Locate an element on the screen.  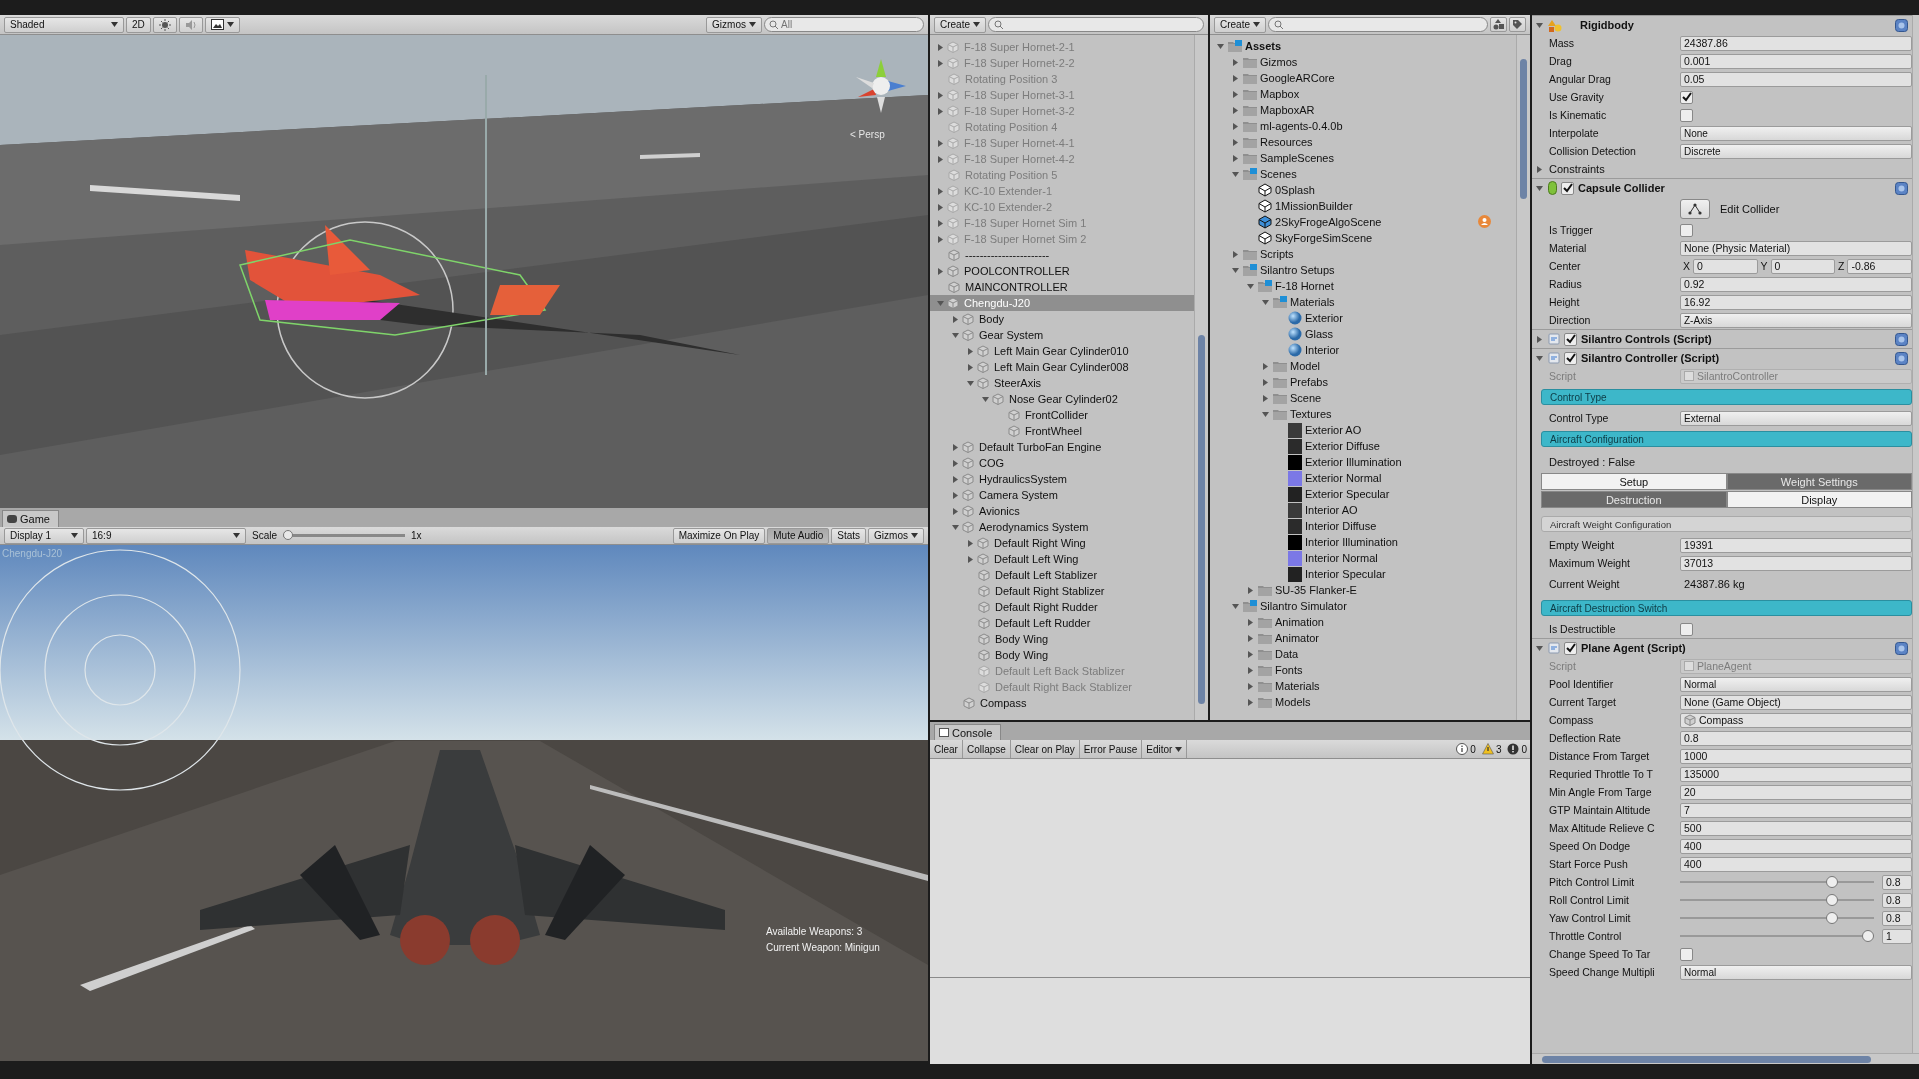
asset-item: Exterior AO is located at coordinates (1363, 430).